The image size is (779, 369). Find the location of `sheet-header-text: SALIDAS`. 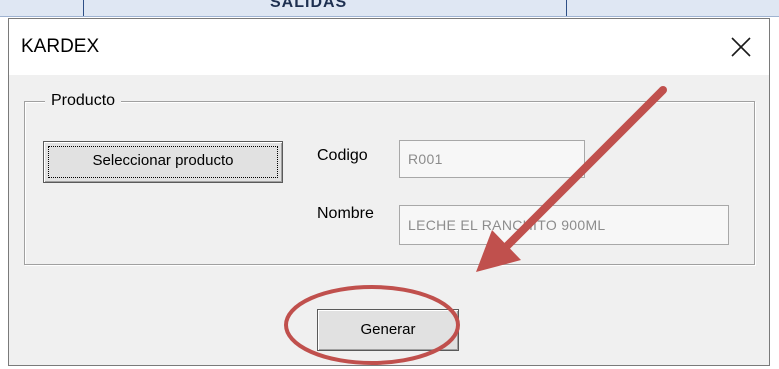

sheet-header-text: SALIDAS is located at coordinates (309, 5).